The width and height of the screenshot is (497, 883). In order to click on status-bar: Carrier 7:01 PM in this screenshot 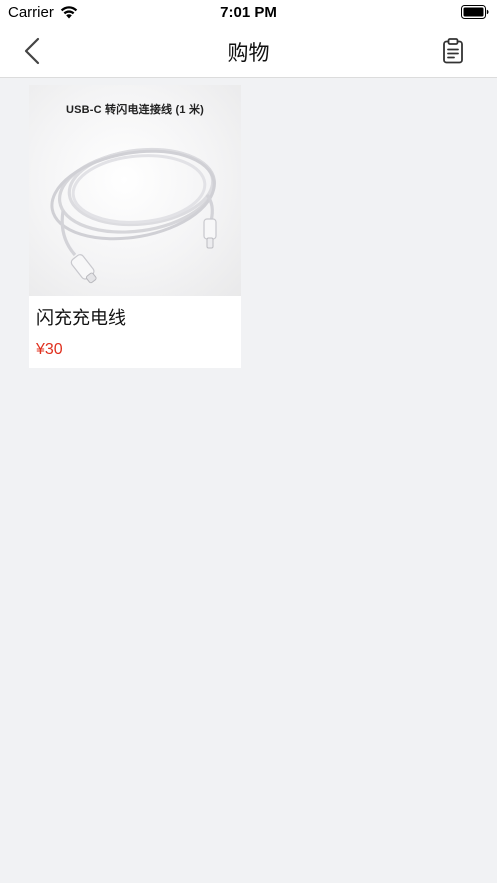, I will do `click(248, 13)`.